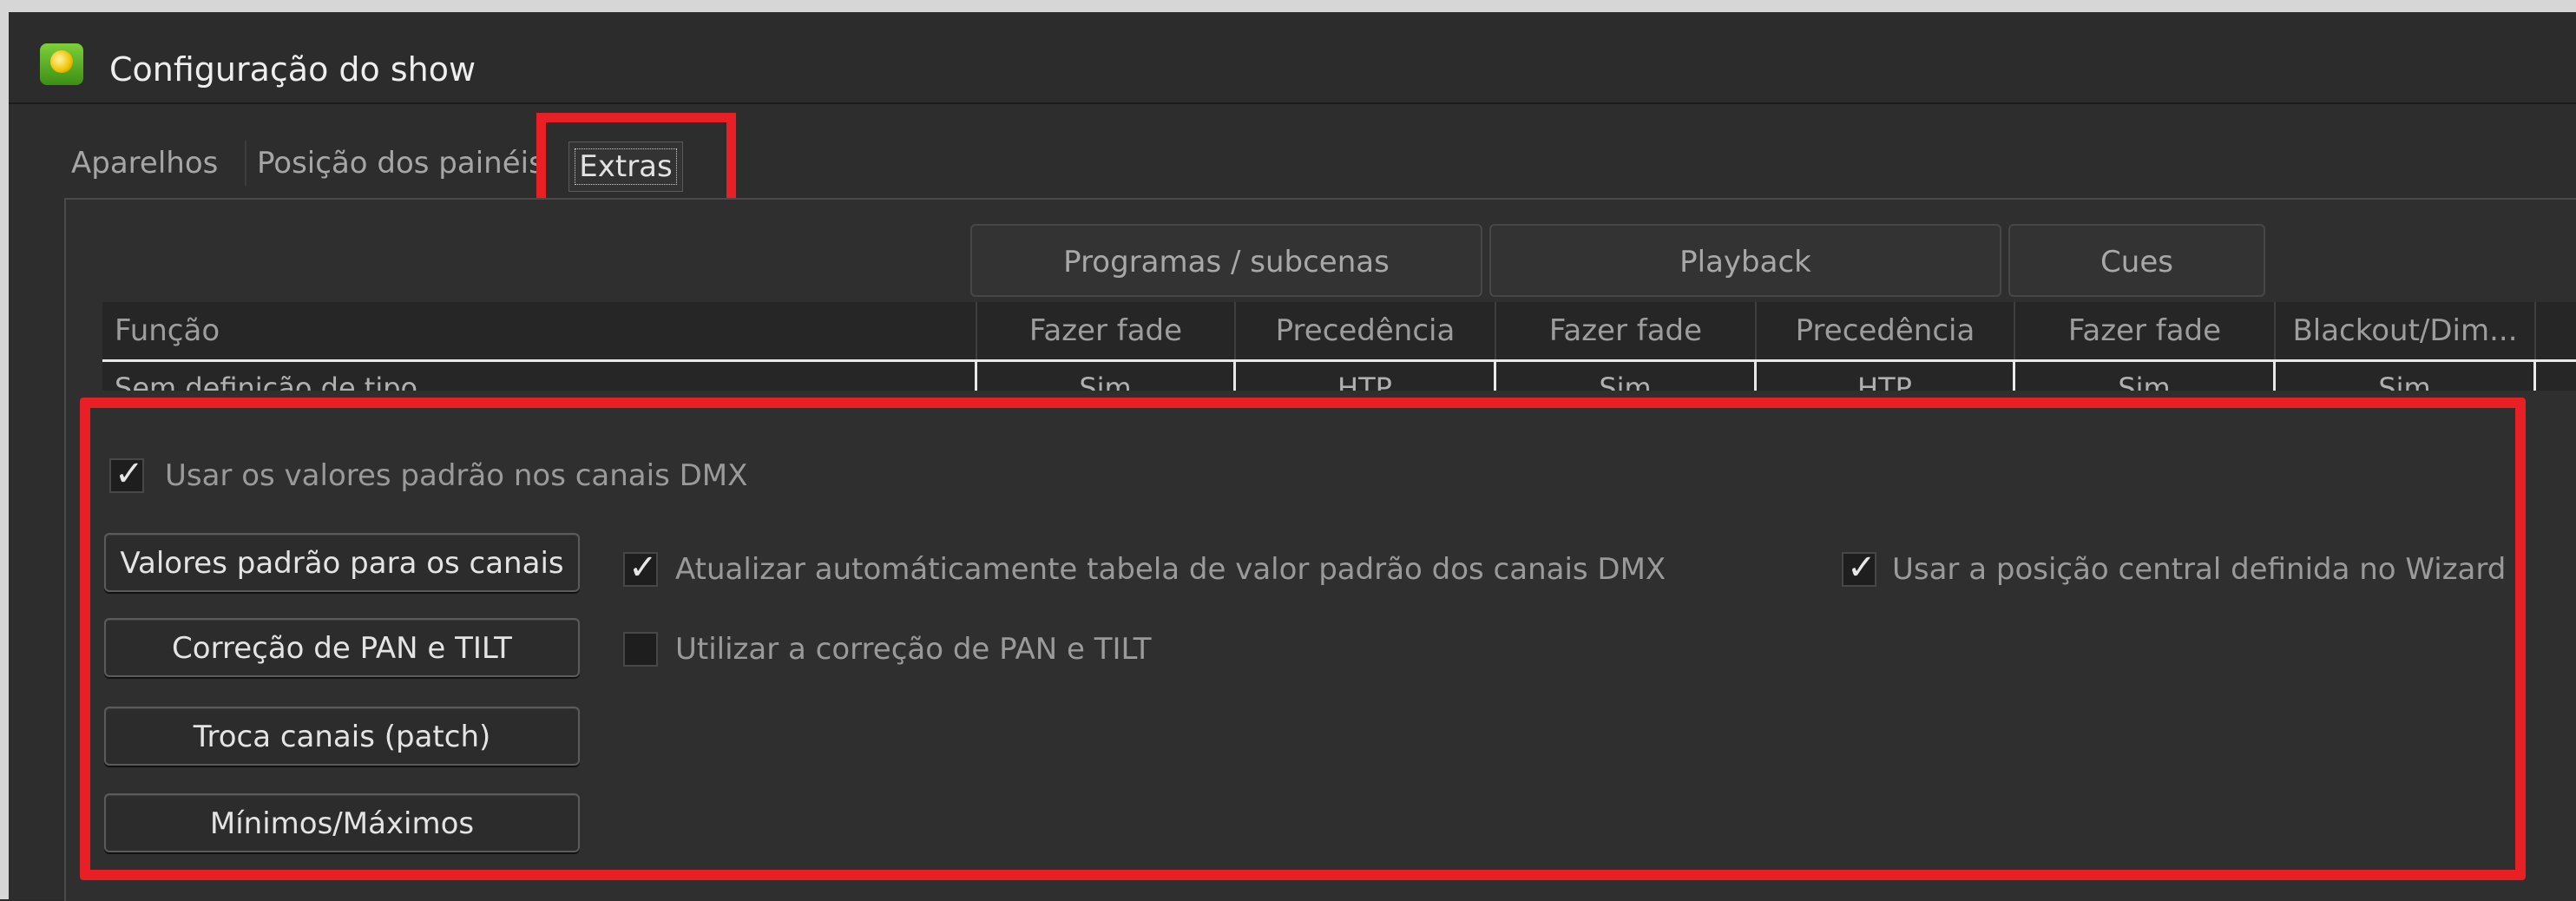  Describe the element at coordinates (539, 330) in the screenshot. I see `column-header-funcao: Função` at that location.